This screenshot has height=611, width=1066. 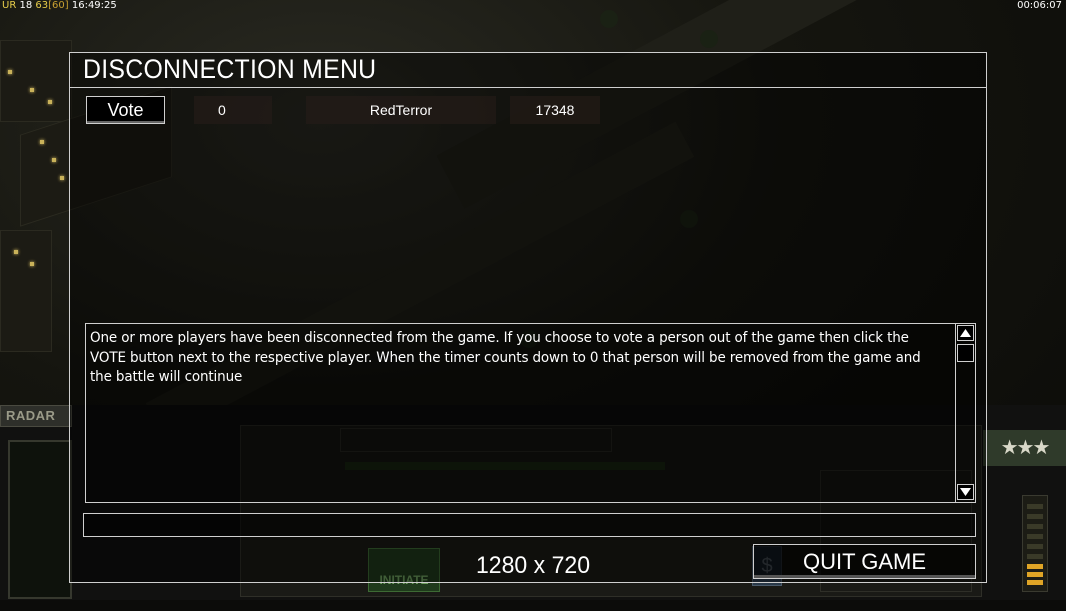 I want to click on scroll-down-button, so click(x=965, y=492).